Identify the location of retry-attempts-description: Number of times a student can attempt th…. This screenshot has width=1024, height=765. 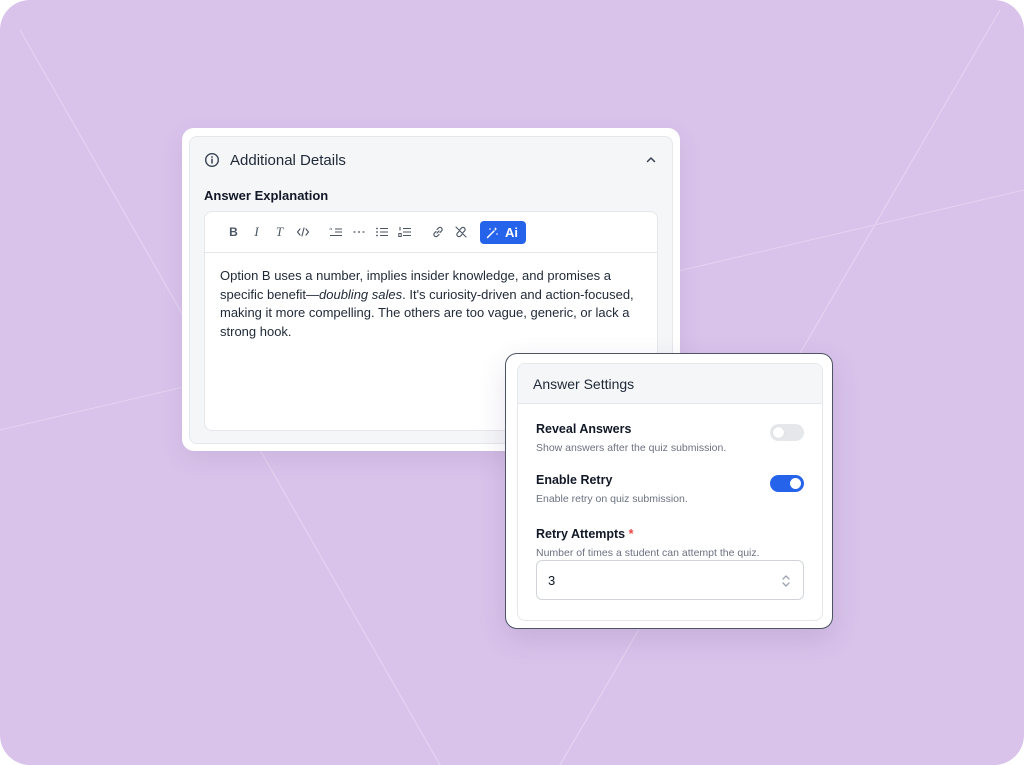
(648, 553).